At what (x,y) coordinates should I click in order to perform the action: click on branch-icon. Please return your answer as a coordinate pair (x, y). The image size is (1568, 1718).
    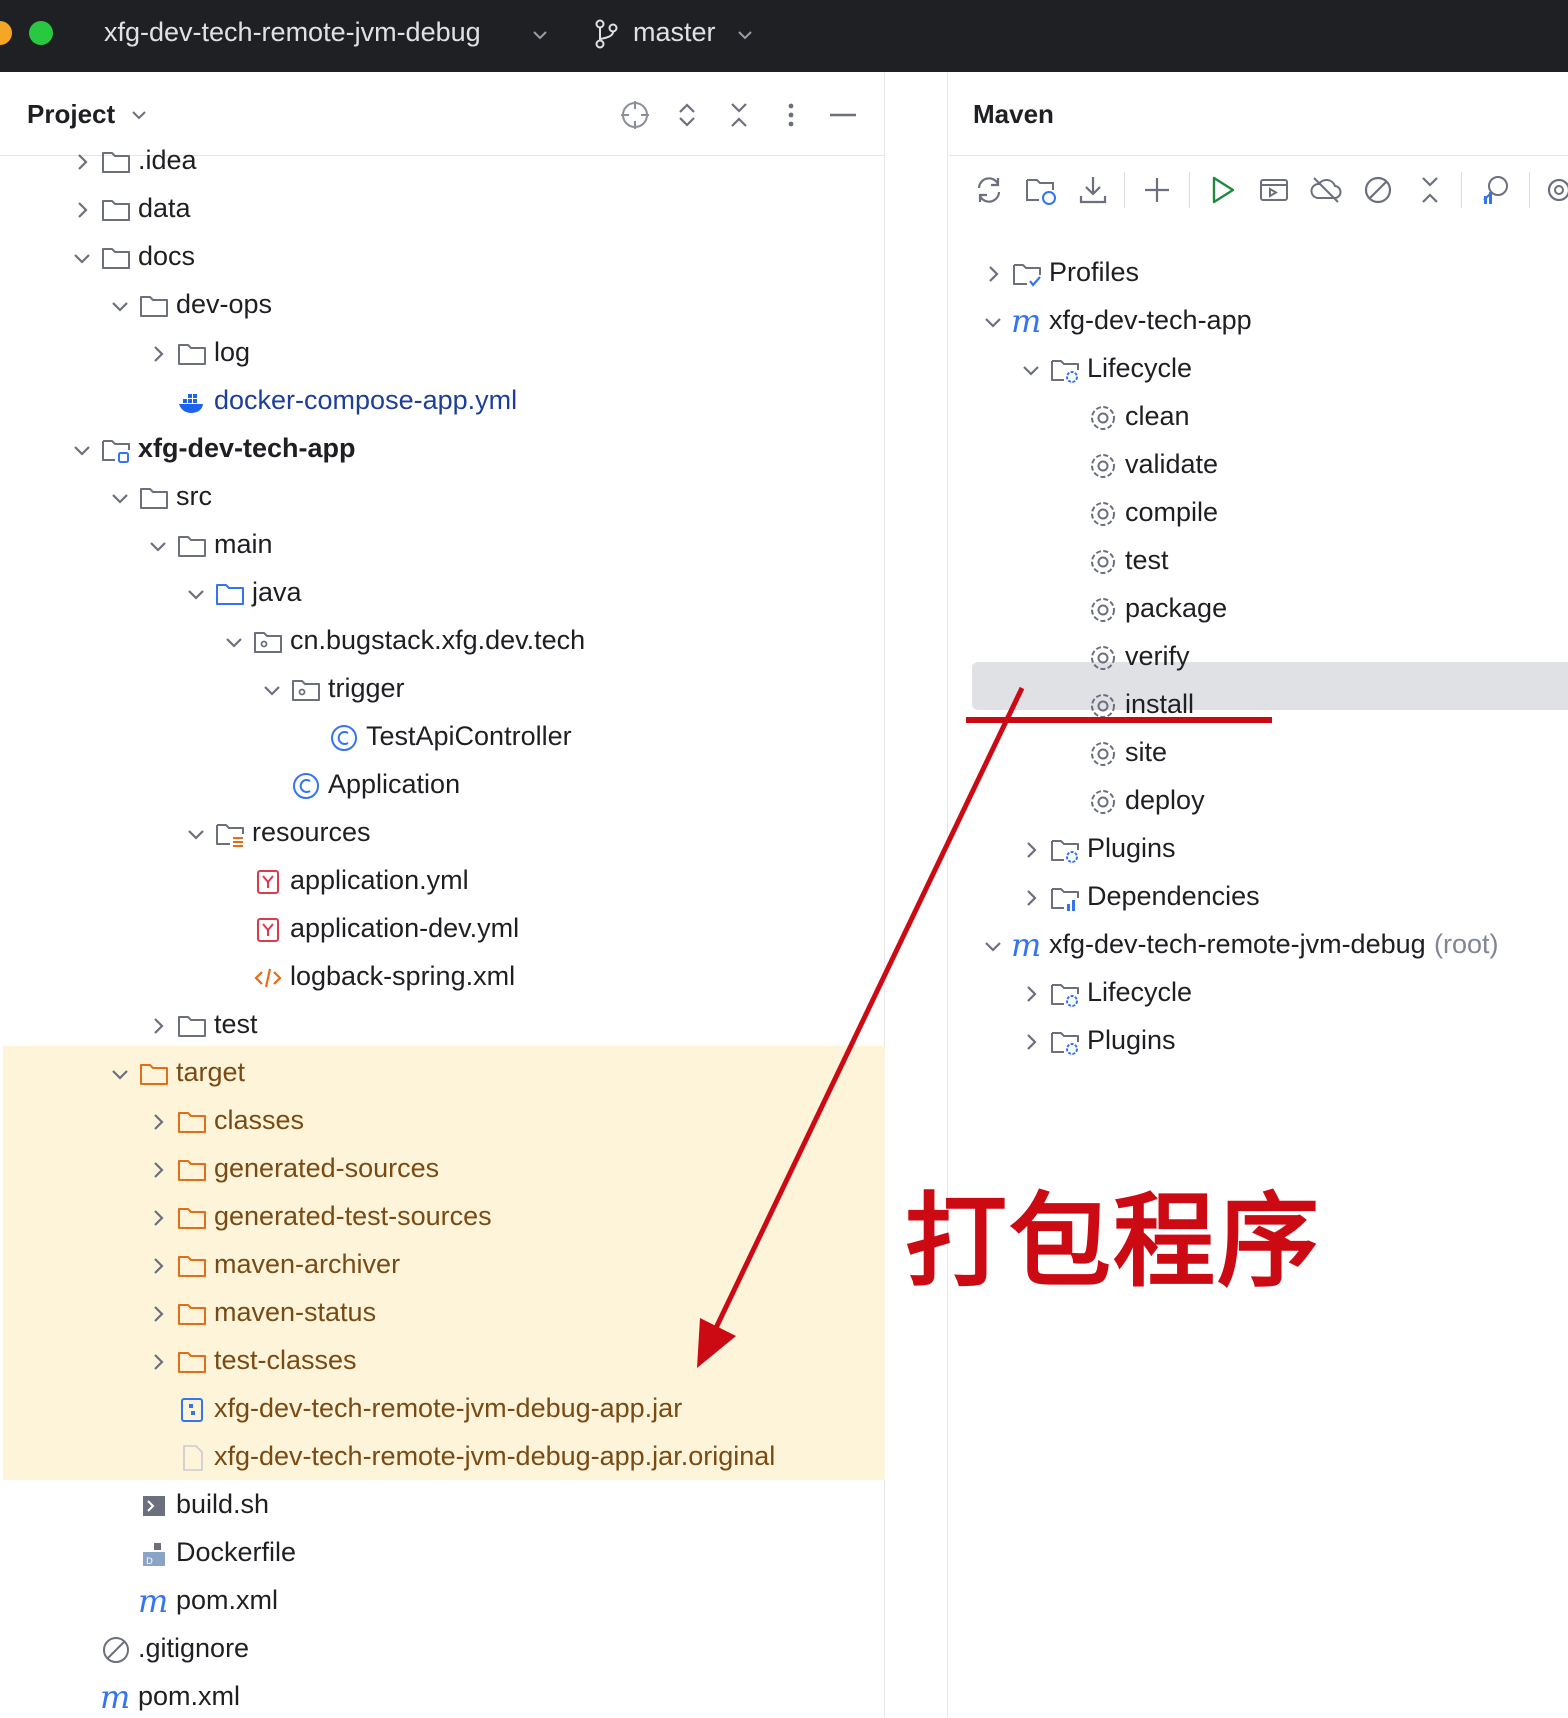
    Looking at the image, I should click on (606, 34).